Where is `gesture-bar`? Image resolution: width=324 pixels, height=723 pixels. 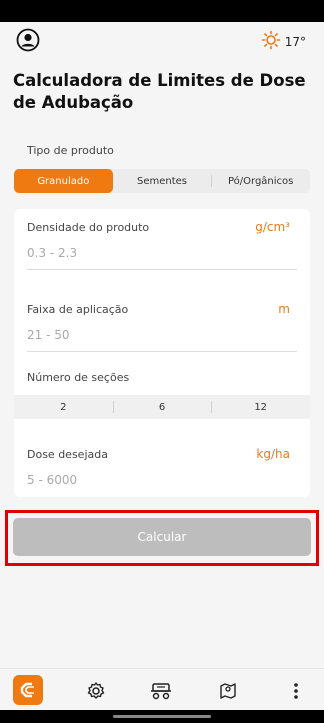
gesture-bar is located at coordinates (162, 716).